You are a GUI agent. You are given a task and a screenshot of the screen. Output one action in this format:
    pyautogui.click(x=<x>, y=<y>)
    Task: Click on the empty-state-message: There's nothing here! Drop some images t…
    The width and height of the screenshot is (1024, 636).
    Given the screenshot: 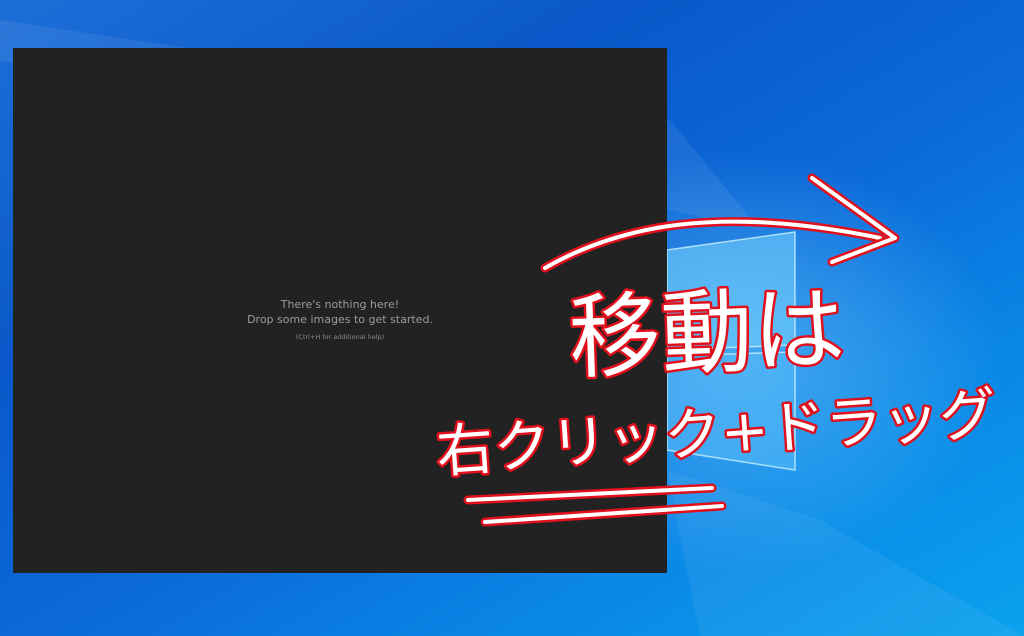 What is the action you would take?
    pyautogui.click(x=340, y=319)
    